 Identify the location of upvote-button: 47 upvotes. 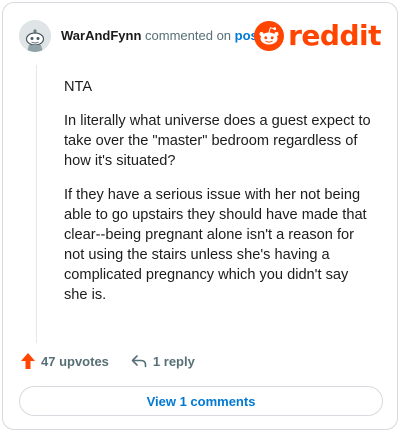
(64, 361).